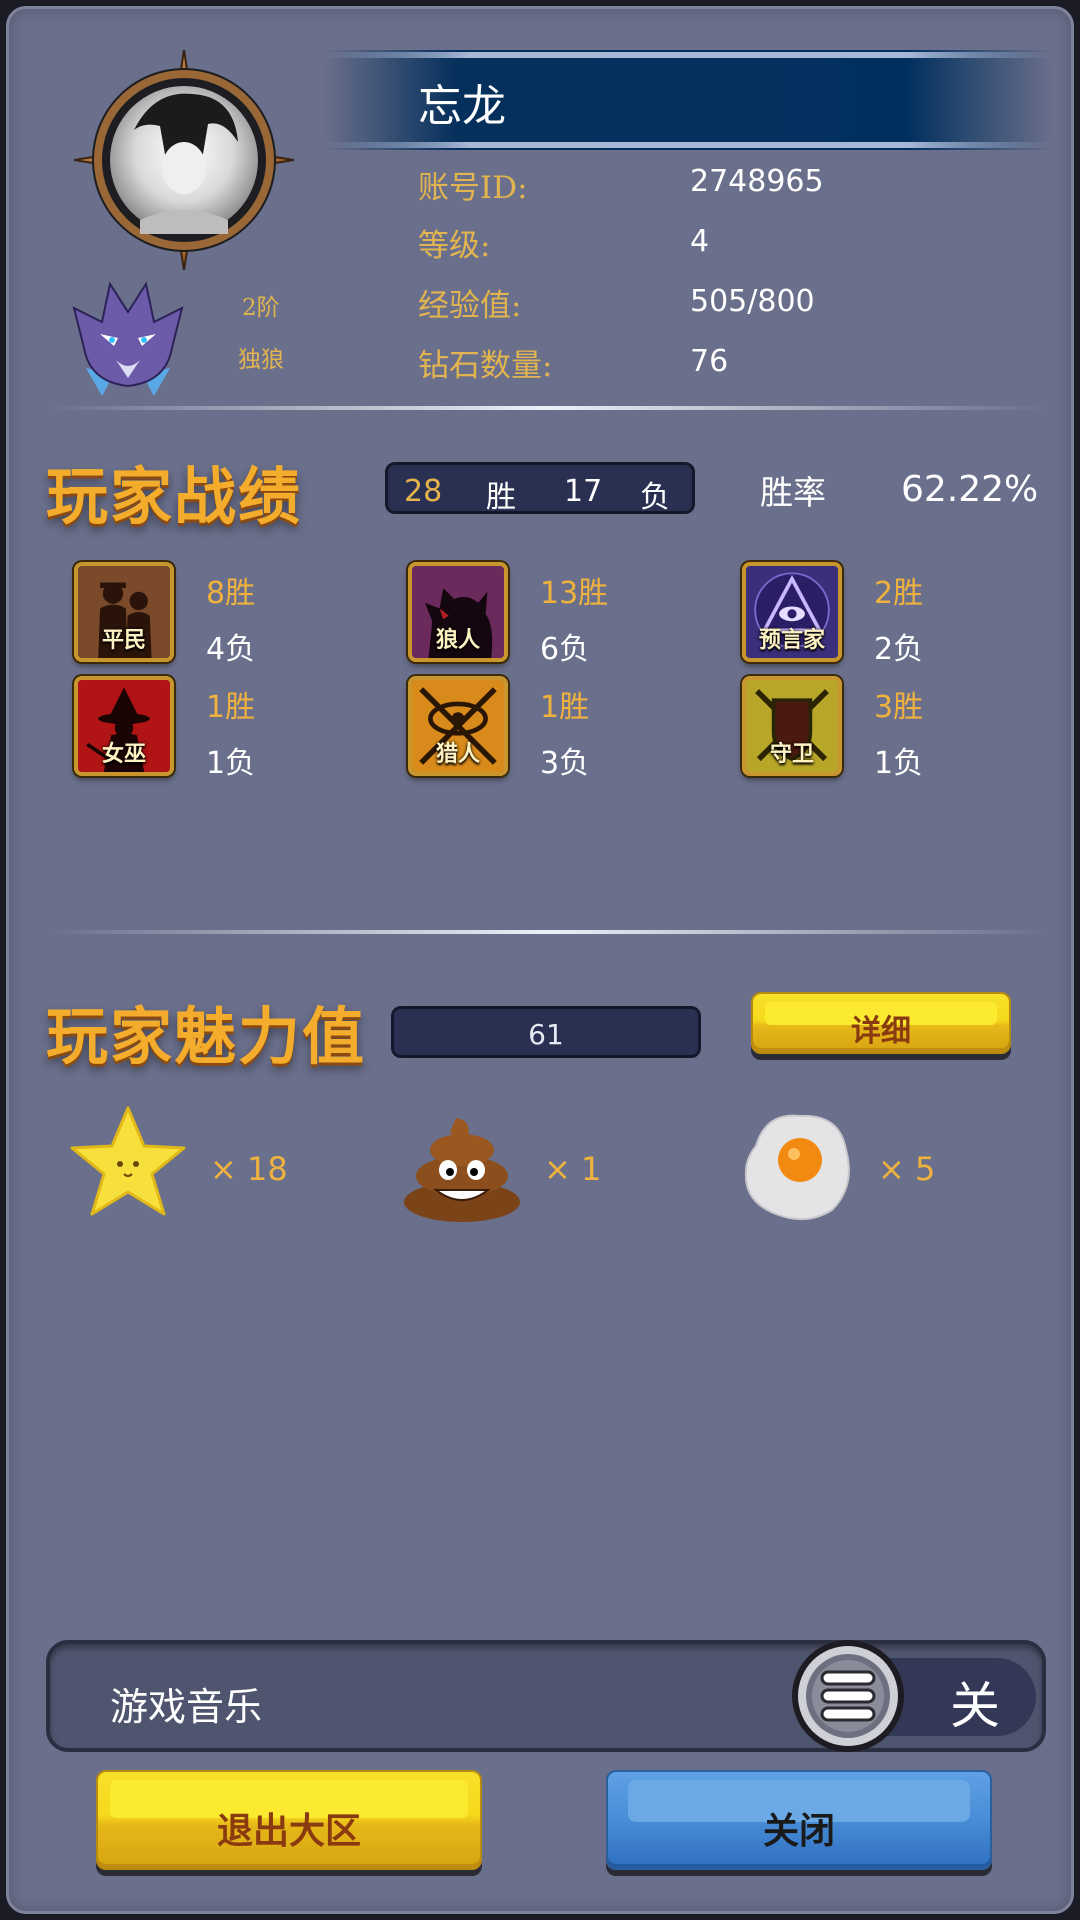  I want to click on exp-label: 经验值:, so click(470, 306).